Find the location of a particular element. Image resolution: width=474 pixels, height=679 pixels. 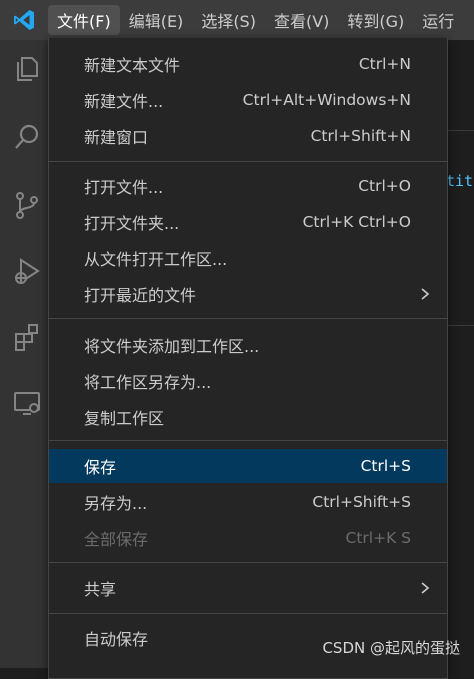

activity-bar is located at coordinates (24, 354).